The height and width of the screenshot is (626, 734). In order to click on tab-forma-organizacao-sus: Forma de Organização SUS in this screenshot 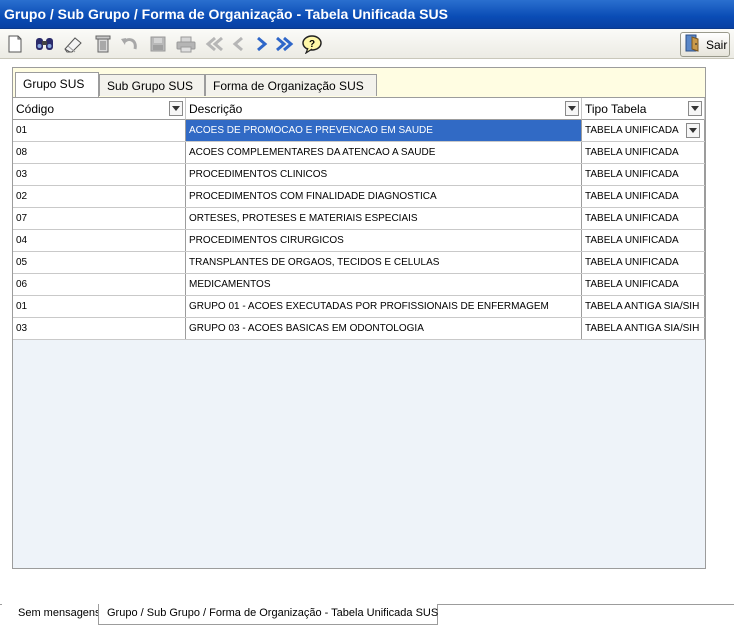, I will do `click(291, 85)`.